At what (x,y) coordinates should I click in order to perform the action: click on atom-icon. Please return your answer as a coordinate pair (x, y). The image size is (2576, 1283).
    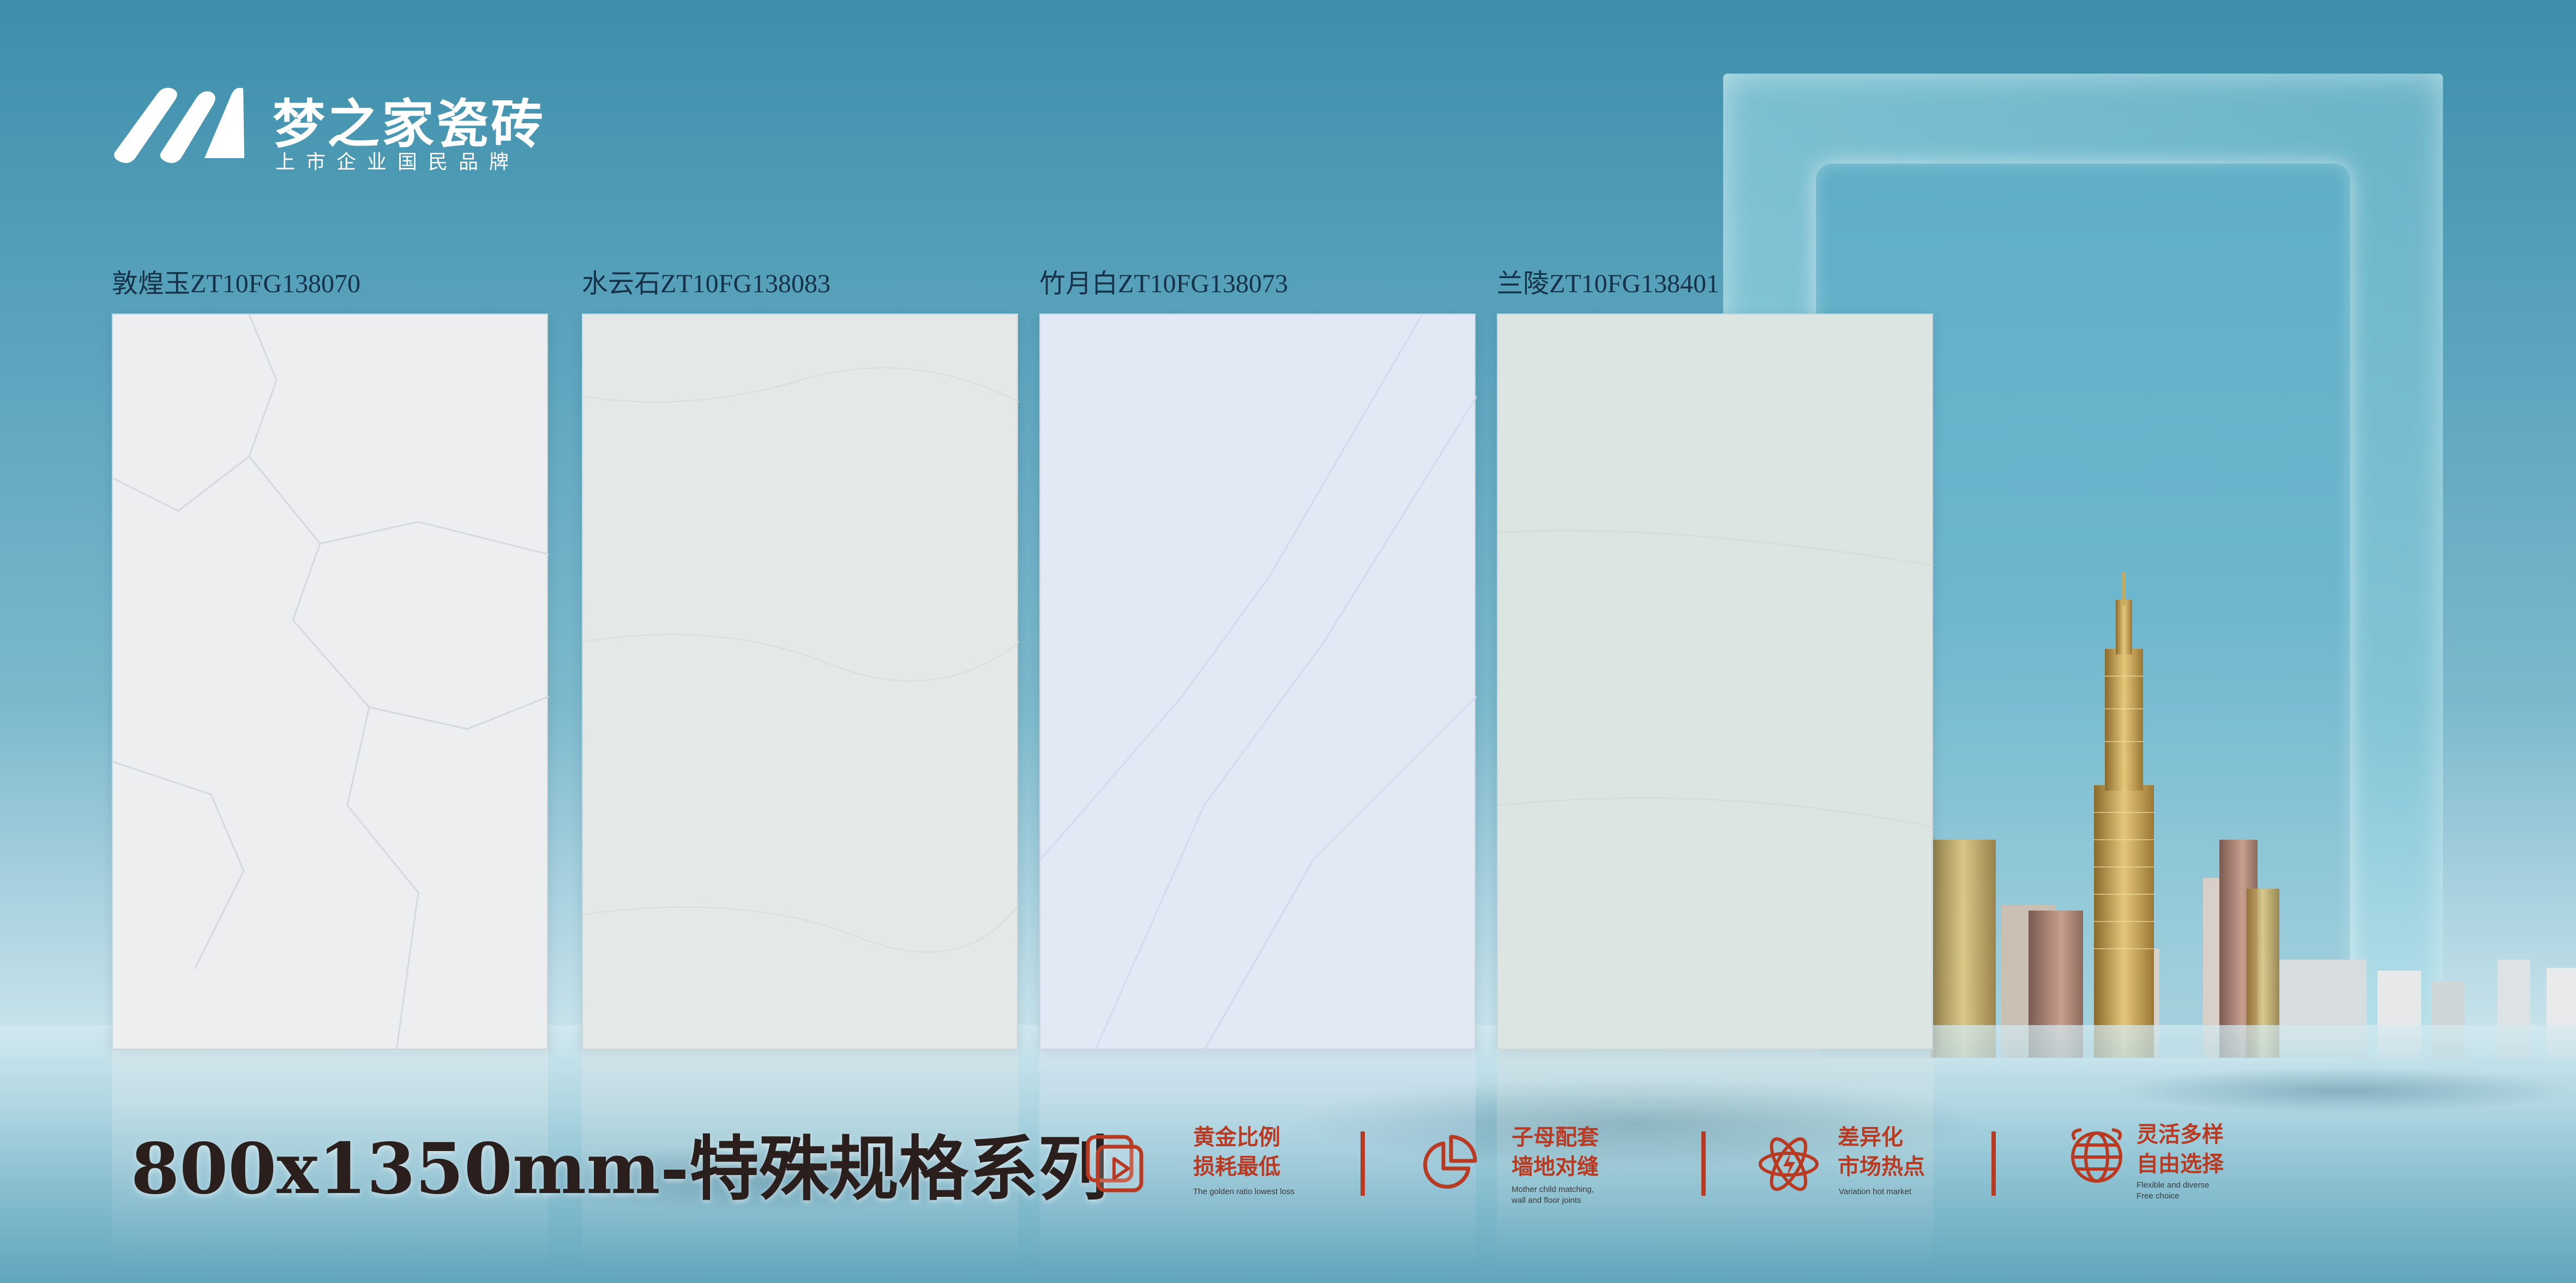
    Looking at the image, I should click on (1789, 1164).